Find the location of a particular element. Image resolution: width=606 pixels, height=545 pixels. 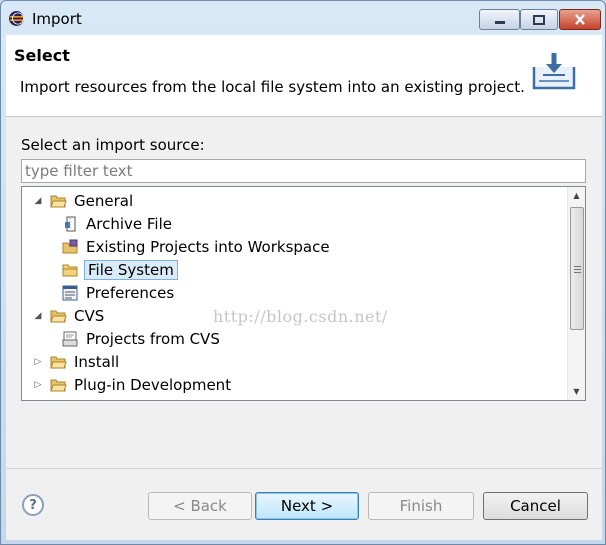

eclipse-icon is located at coordinates (16, 18).